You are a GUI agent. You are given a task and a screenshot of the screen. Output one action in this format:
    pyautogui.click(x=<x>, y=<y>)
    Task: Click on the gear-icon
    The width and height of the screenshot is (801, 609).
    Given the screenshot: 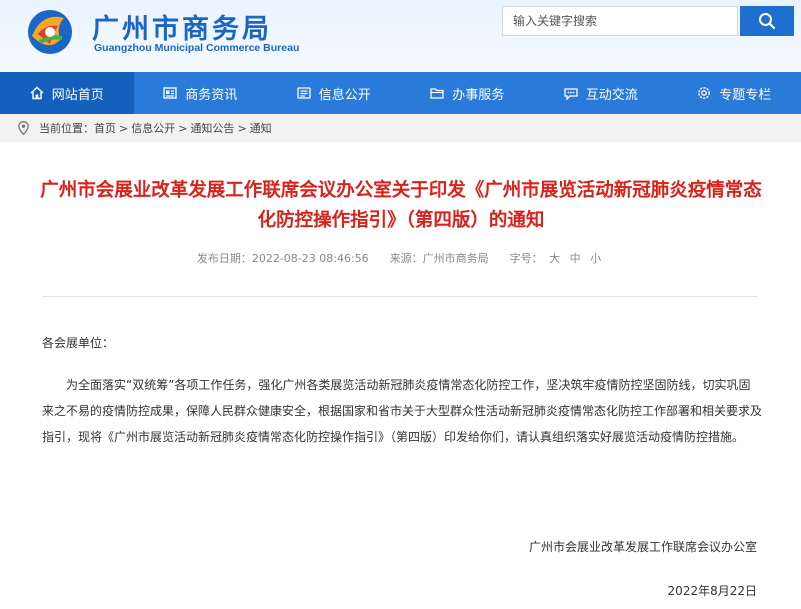 What is the action you would take?
    pyautogui.click(x=704, y=93)
    